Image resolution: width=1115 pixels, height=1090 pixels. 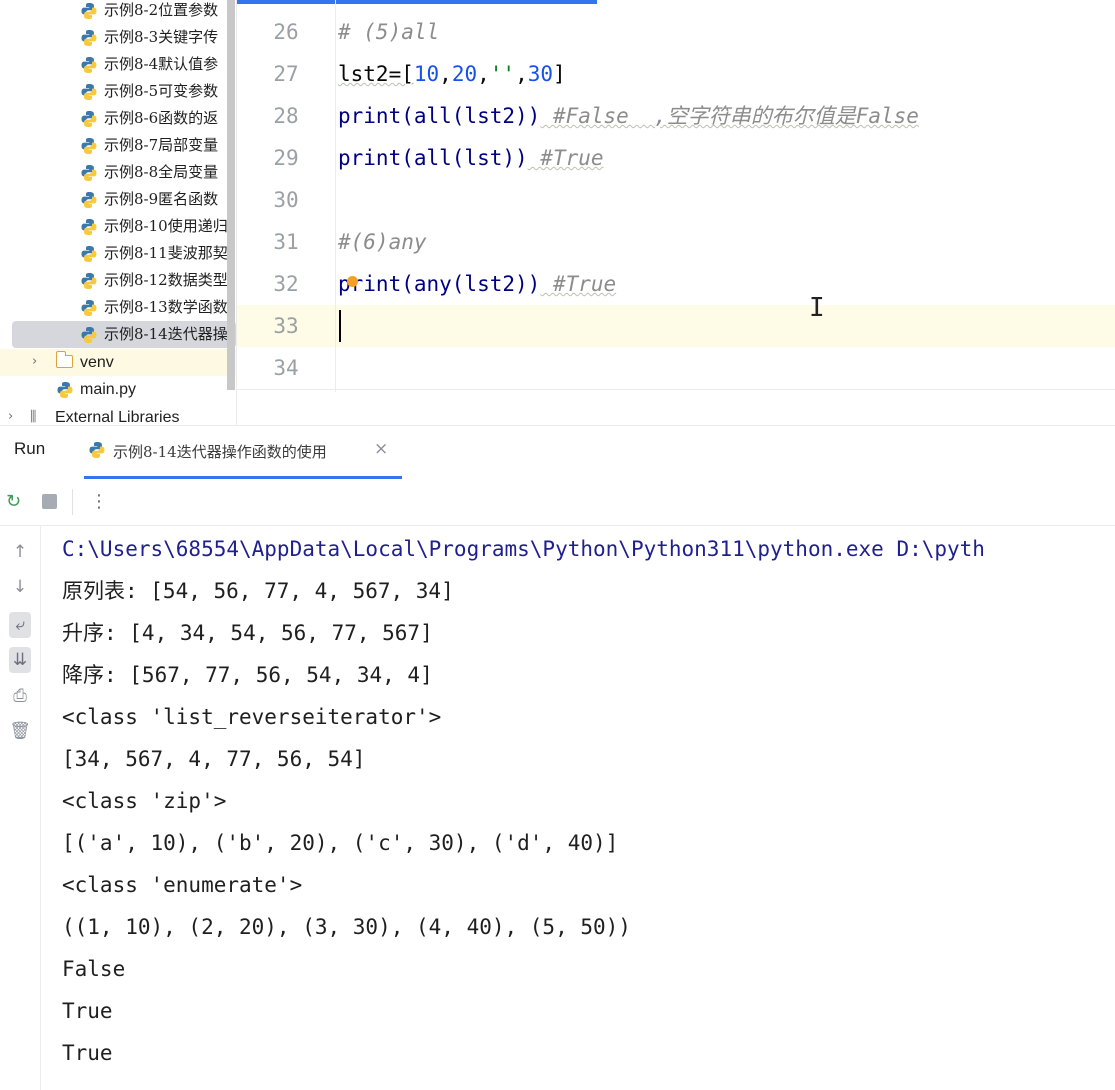 I want to click on editor-tab-indicator, so click(x=417, y=2).